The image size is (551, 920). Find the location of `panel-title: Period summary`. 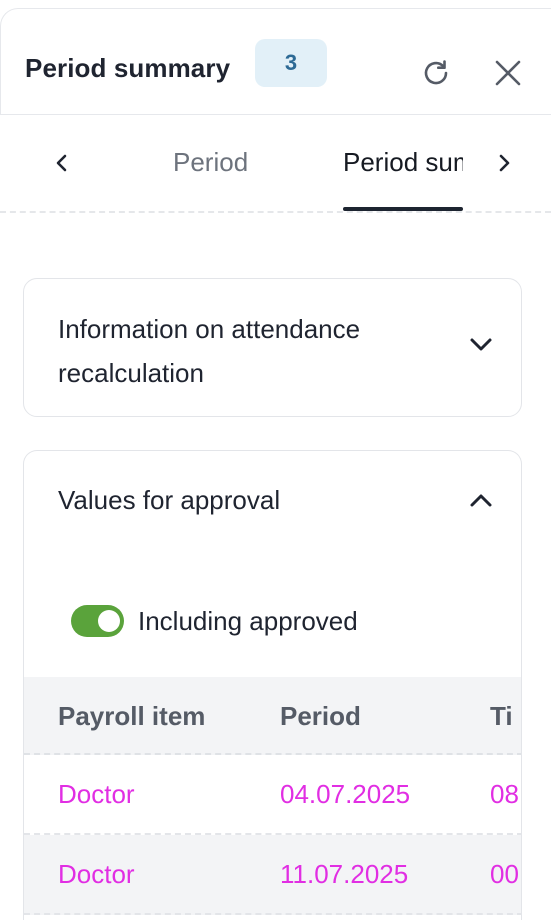

panel-title: Period summary is located at coordinates (128, 68).